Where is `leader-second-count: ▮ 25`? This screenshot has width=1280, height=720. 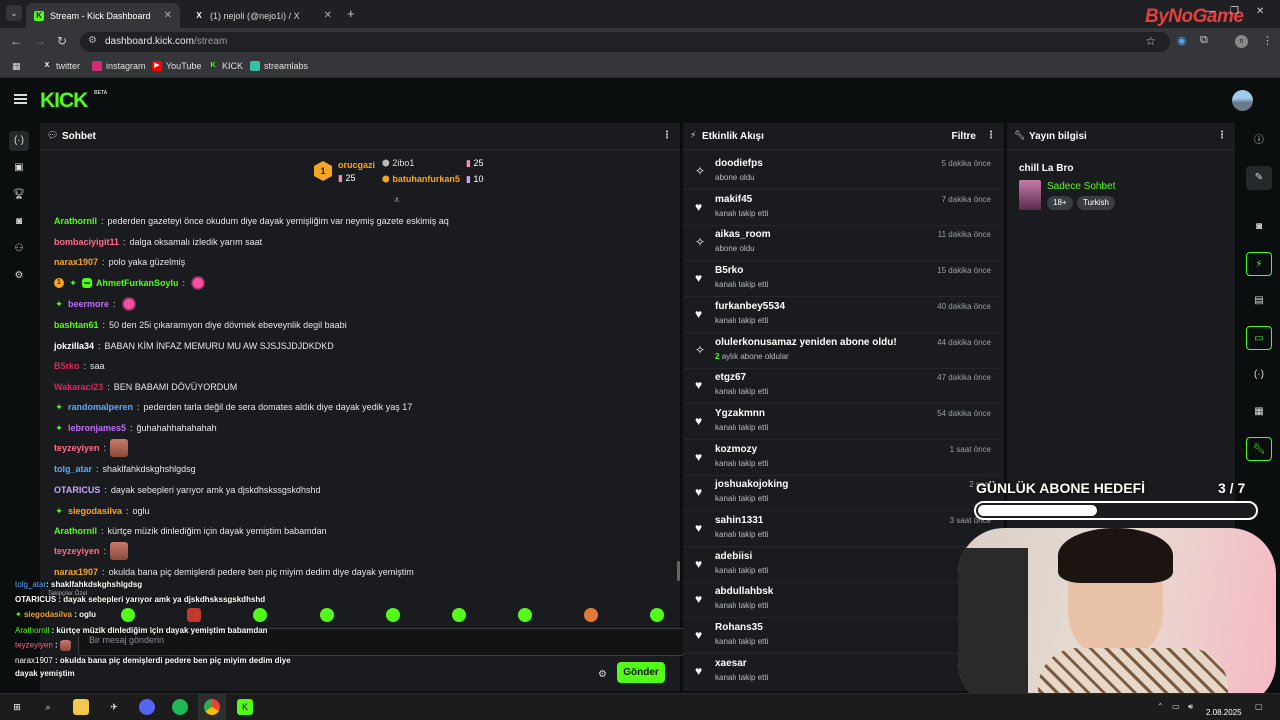 leader-second-count: ▮ 25 is located at coordinates (475, 163).